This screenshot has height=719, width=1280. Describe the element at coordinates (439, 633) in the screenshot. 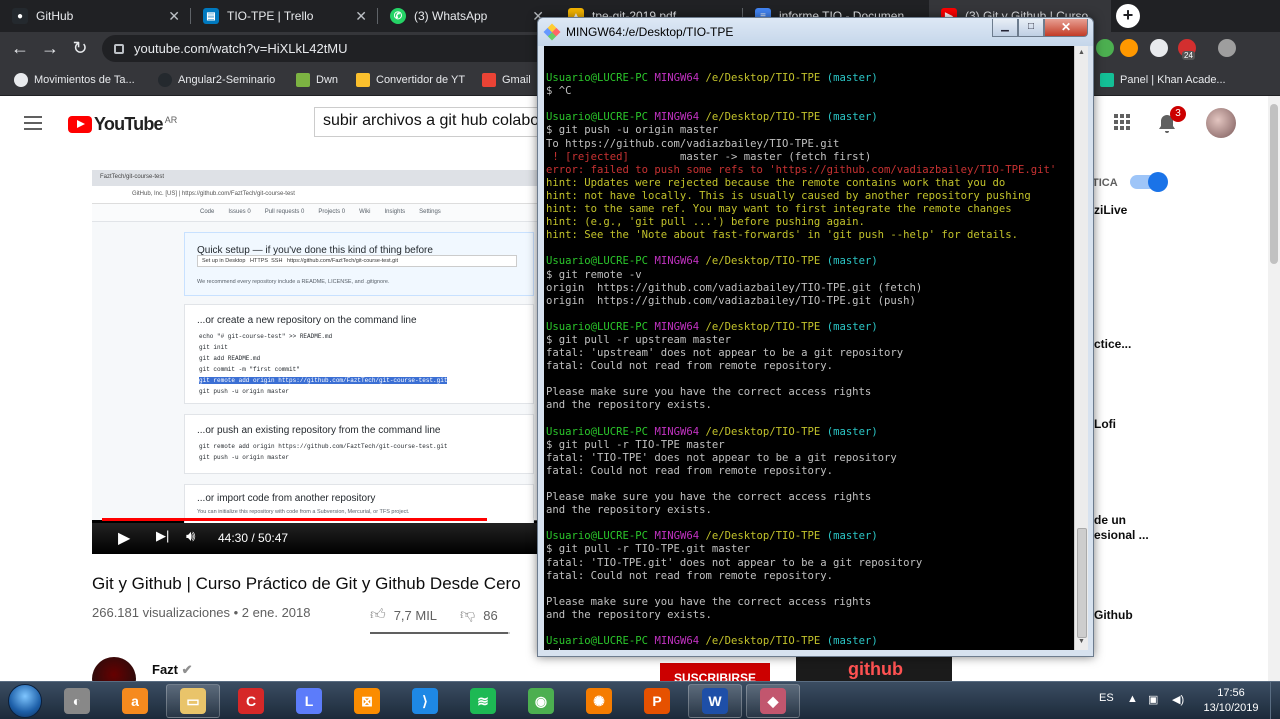

I see `like-ratio-fill` at that location.